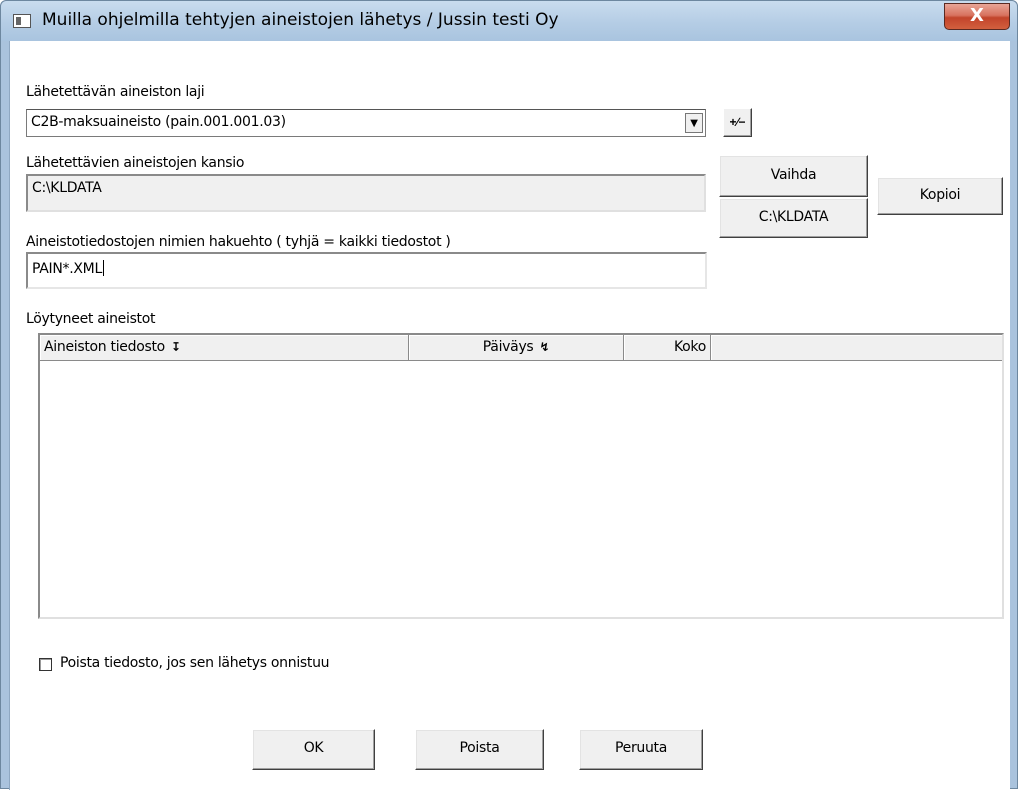 The height and width of the screenshot is (790, 1018). What do you see at coordinates (67, 269) in the screenshot?
I see `filter-value: PAIN*.XML` at bounding box center [67, 269].